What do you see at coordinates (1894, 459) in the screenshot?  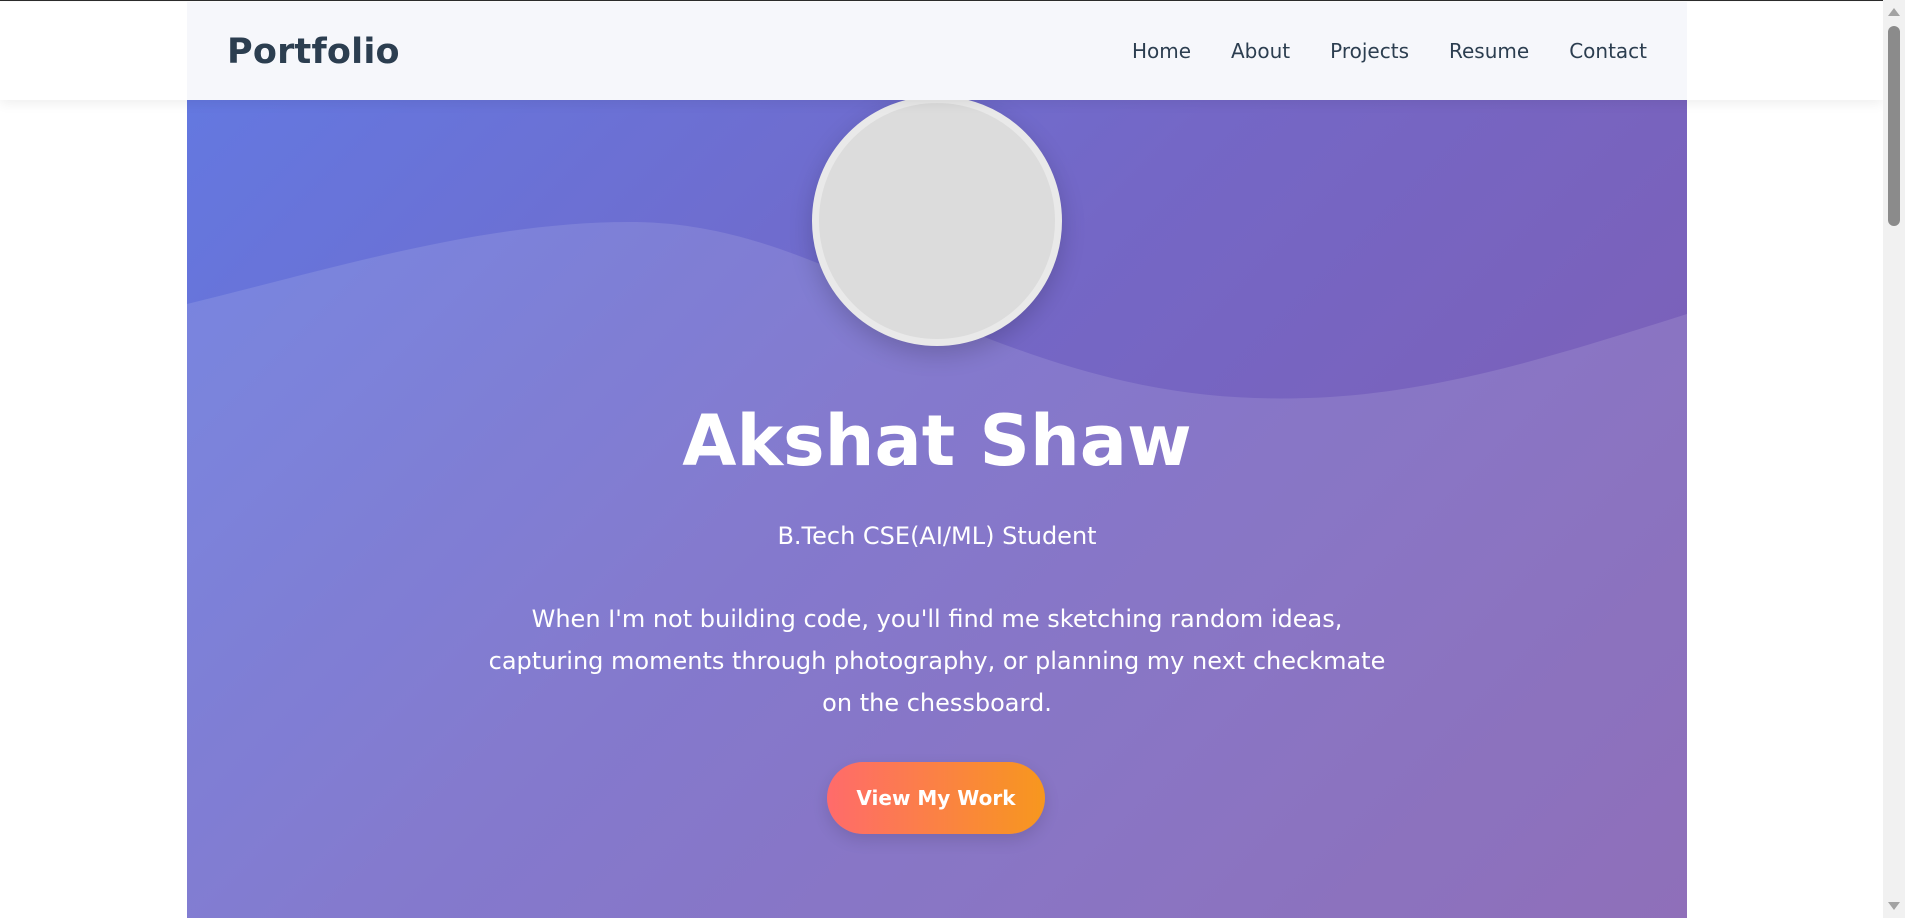 I see `page-scrollbar` at bounding box center [1894, 459].